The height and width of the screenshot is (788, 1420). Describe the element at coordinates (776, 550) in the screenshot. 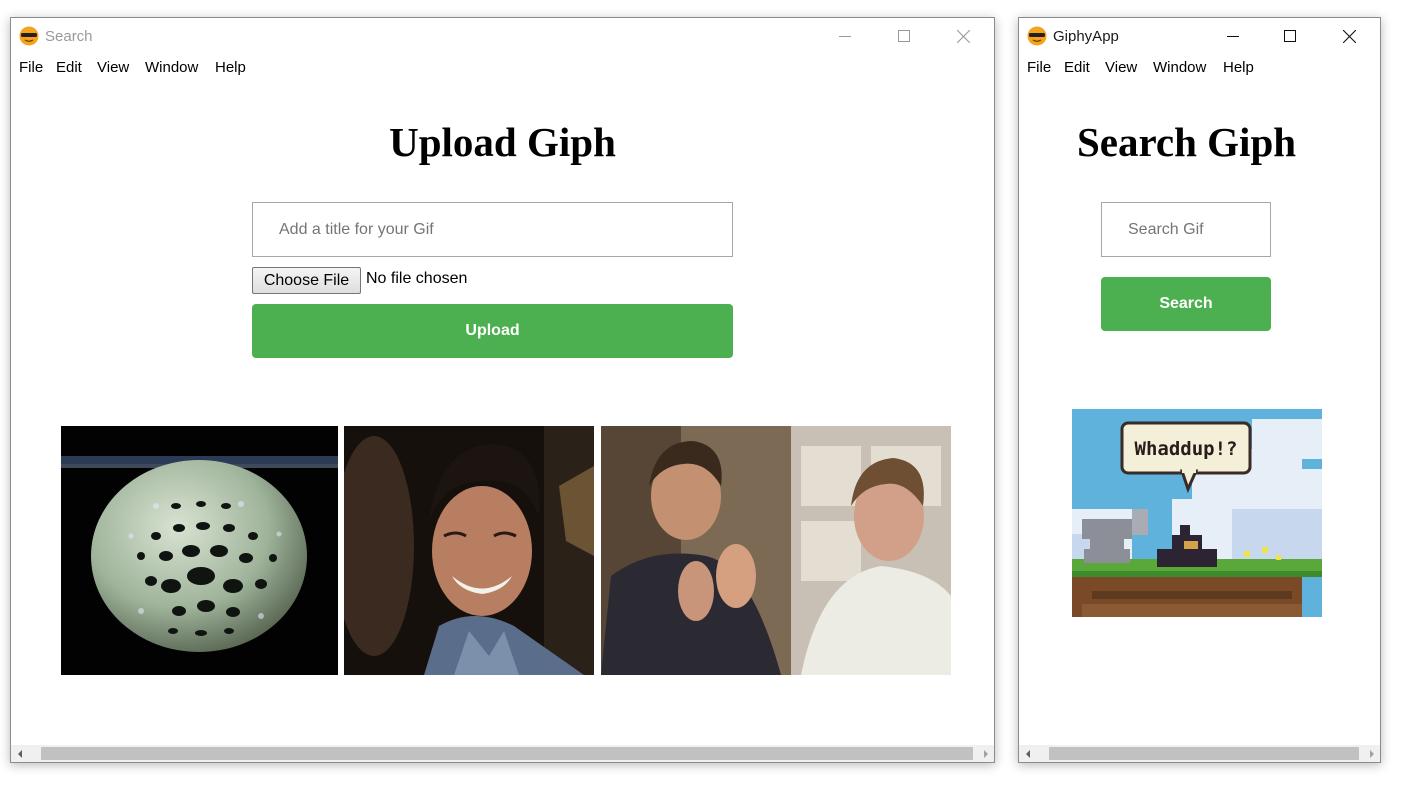

I see `two-men-clapping-gif` at that location.